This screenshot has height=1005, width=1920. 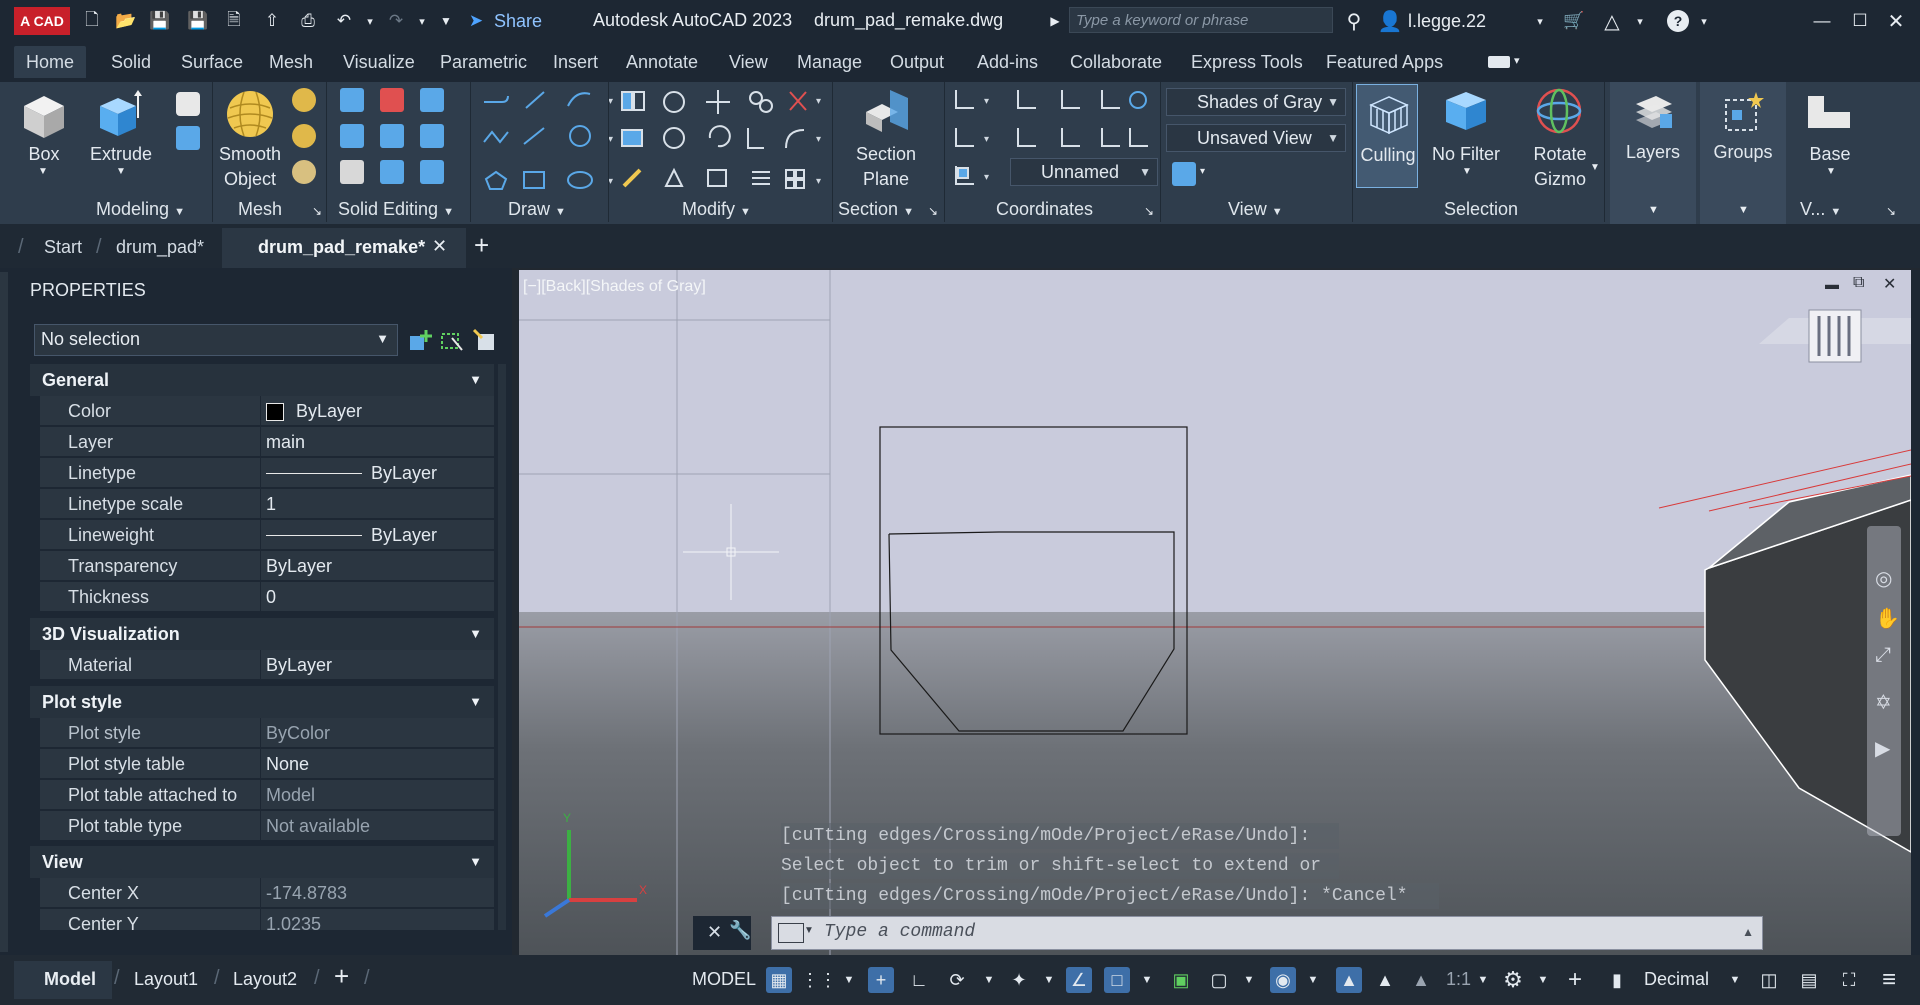 What do you see at coordinates (502, 647) in the screenshot?
I see `palette-scrollbar` at bounding box center [502, 647].